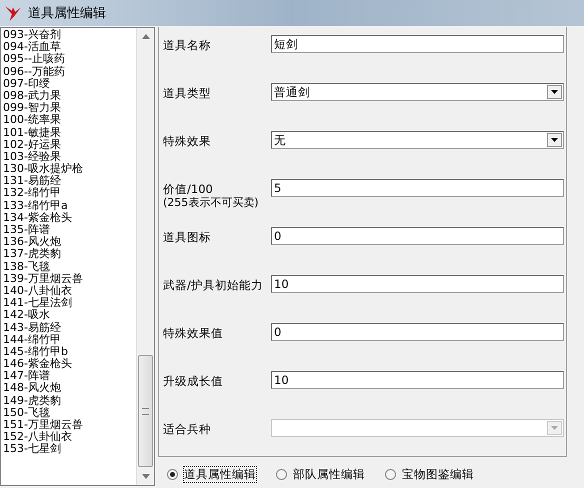  Describe the element at coordinates (69, 169) in the screenshot. I see `list-item: 130-吸水提炉枪` at that location.